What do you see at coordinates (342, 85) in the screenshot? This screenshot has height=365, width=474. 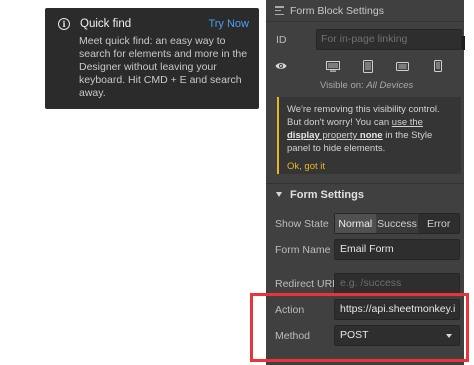 I see `visible-on-prefix: Visible on:` at bounding box center [342, 85].